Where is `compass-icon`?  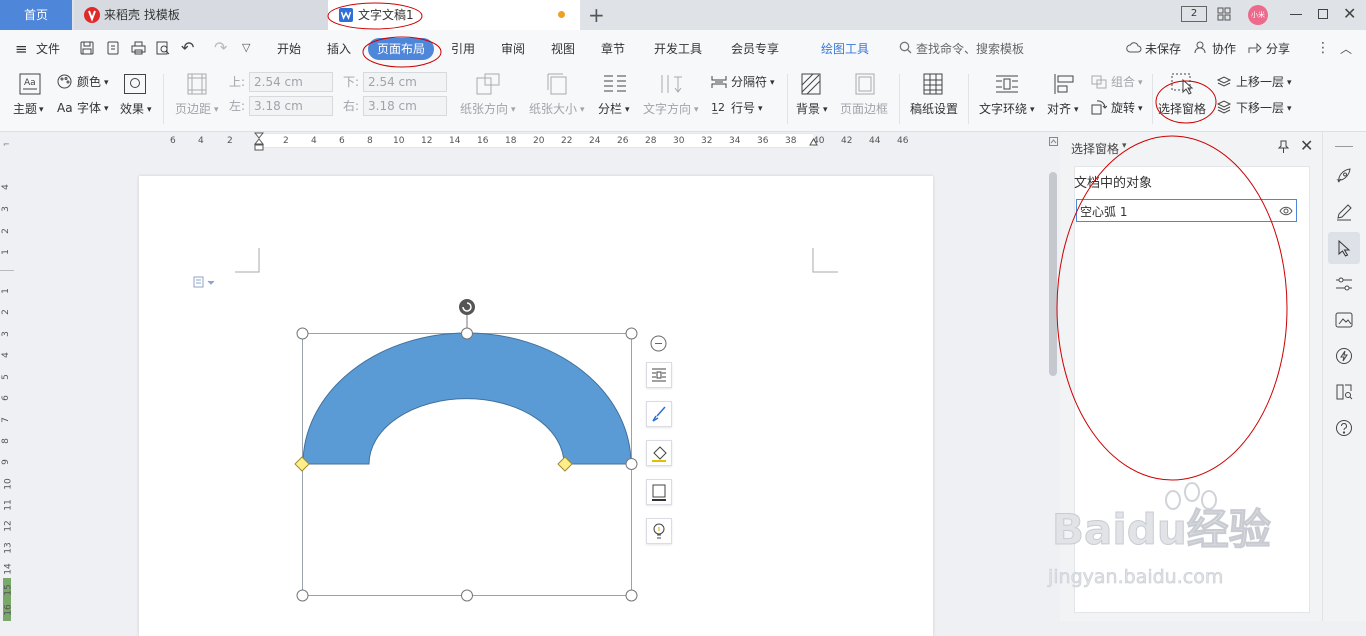
compass-icon is located at coordinates (1344, 356).